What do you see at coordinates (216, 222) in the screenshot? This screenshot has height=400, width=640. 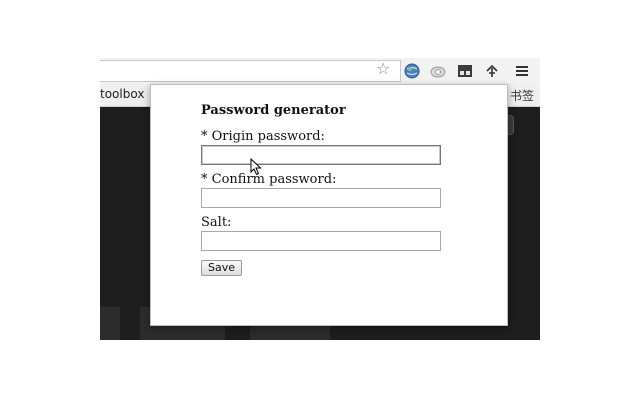 I see `salt-label: Salt:` at bounding box center [216, 222].